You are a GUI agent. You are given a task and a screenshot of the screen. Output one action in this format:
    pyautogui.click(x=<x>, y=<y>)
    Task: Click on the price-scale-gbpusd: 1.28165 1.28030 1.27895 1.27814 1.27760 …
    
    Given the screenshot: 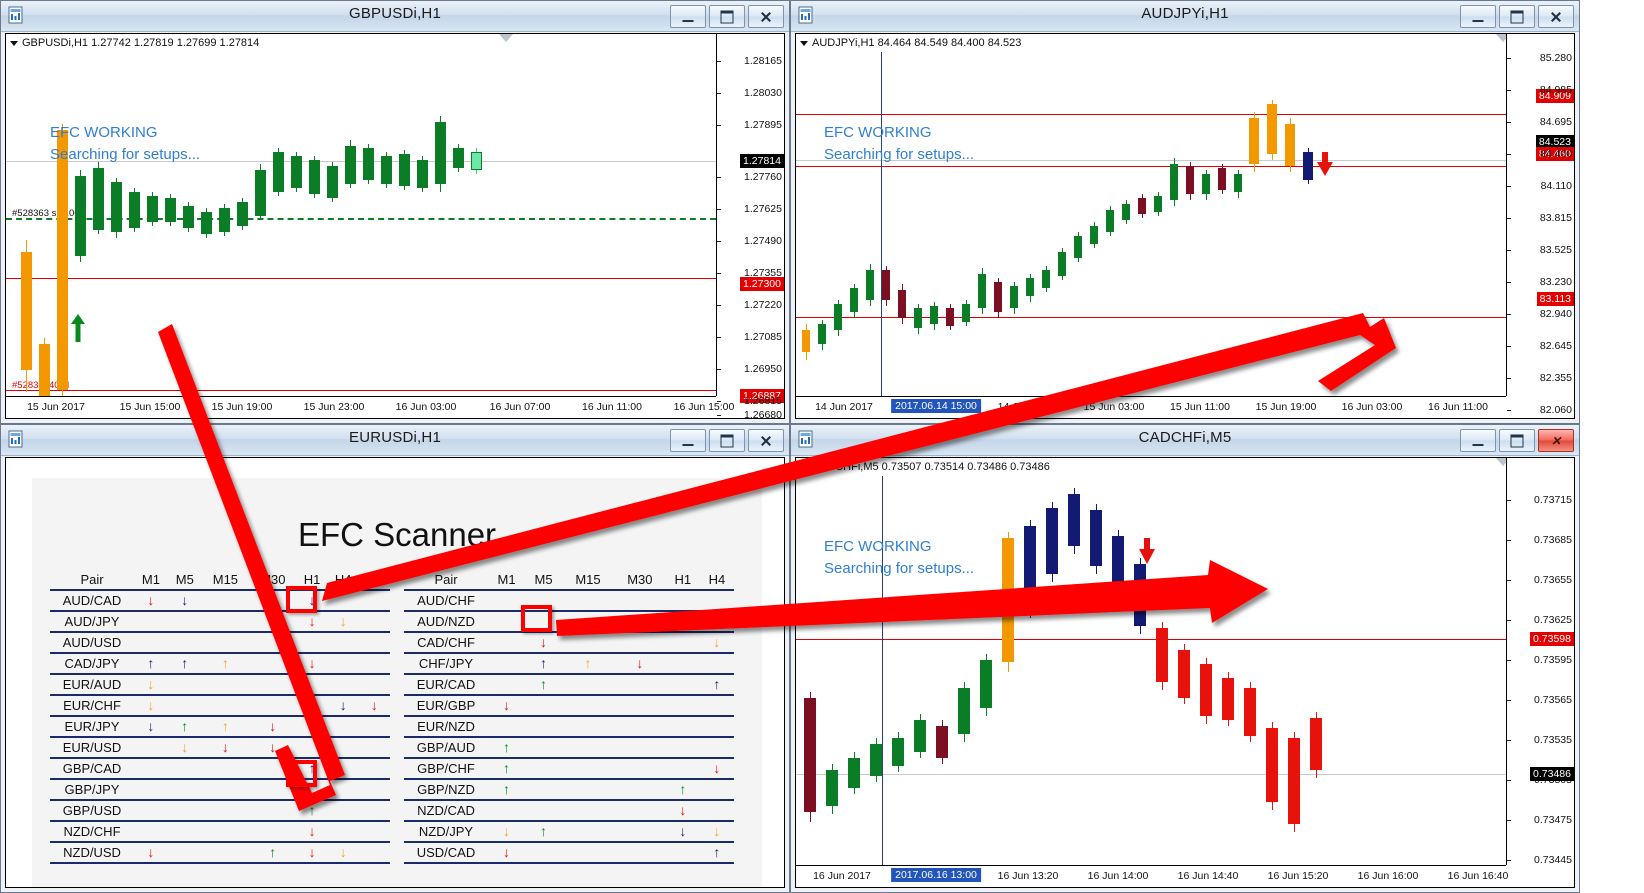 What is the action you would take?
    pyautogui.click(x=750, y=226)
    